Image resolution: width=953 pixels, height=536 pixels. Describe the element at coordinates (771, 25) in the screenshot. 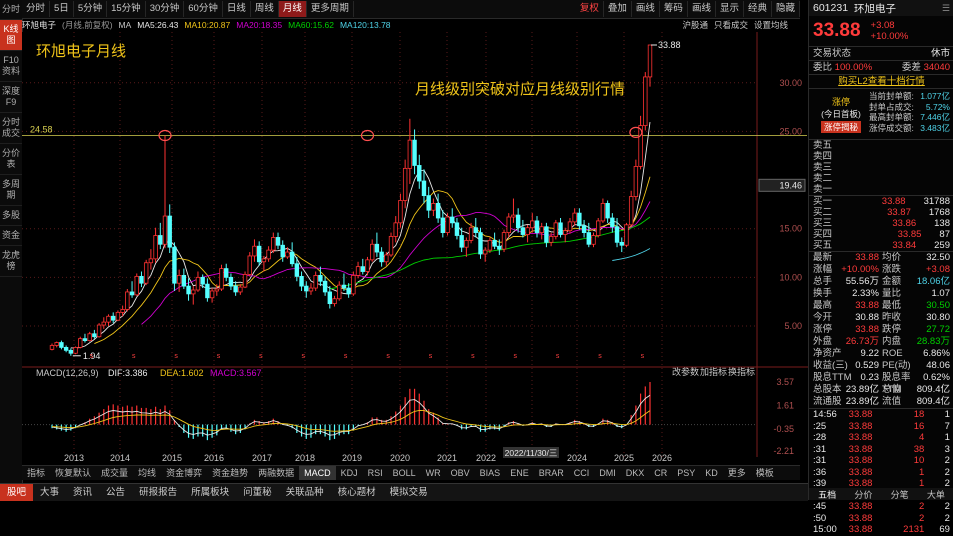

I see `ma-right-2: 设置均线` at that location.